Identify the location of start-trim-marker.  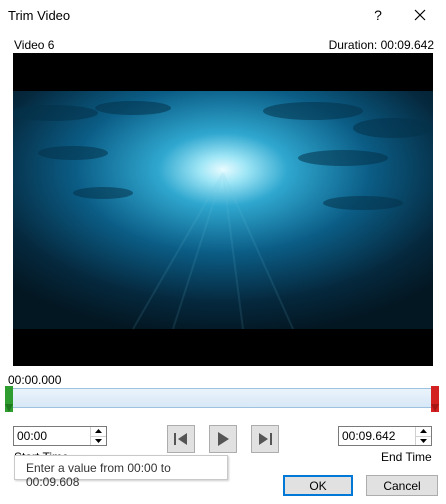
(9, 399).